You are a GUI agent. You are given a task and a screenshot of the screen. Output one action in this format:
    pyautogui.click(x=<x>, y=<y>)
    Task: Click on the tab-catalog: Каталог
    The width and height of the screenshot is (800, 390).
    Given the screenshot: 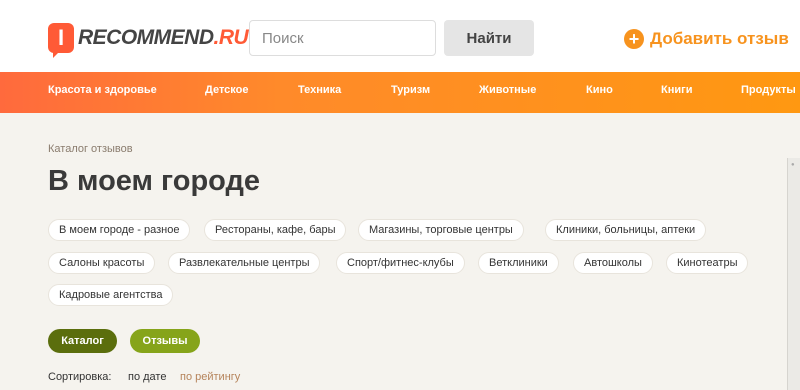 What is the action you would take?
    pyautogui.click(x=82, y=341)
    